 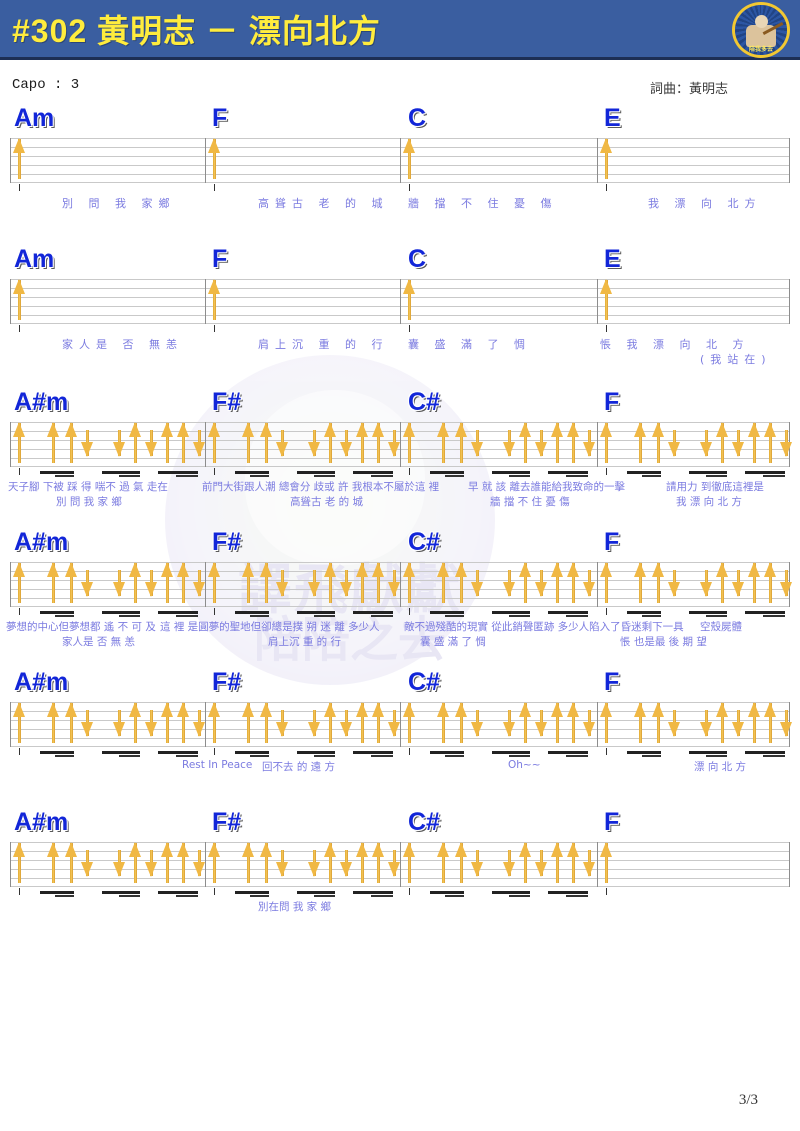 What do you see at coordinates (715, 487) in the screenshot?
I see `lyric-text: 請用力 到徹底這裡是` at bounding box center [715, 487].